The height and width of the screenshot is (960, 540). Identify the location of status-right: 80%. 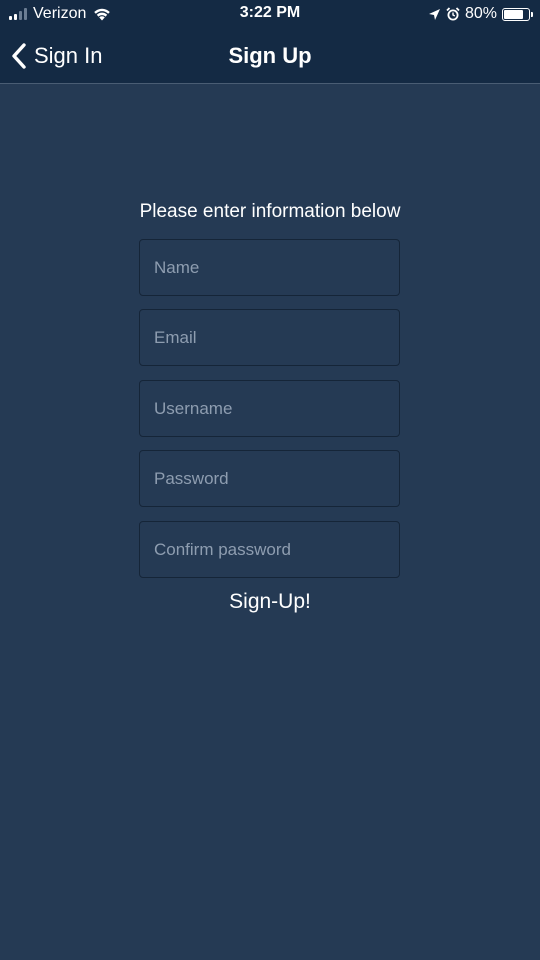
(480, 14).